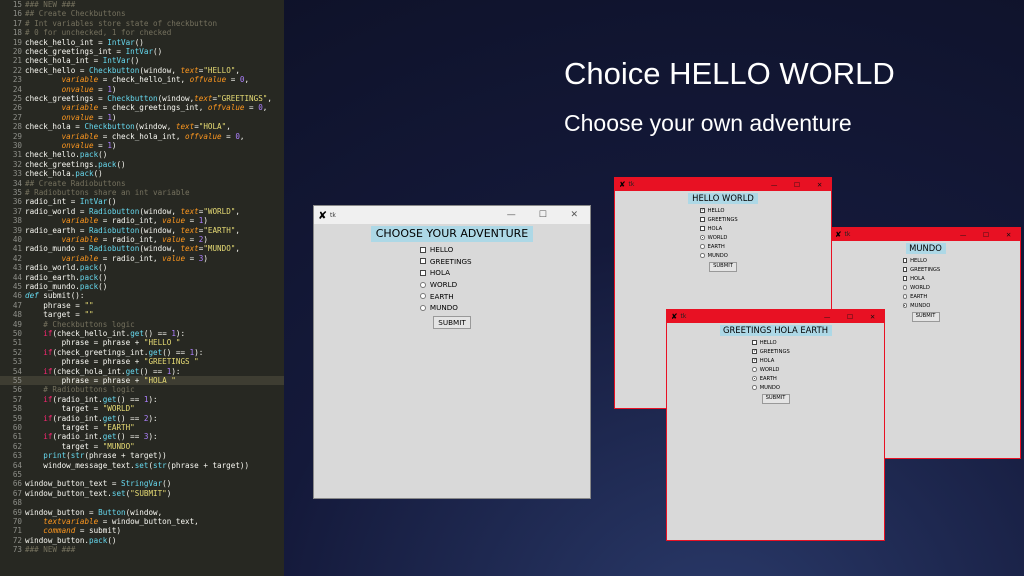 This screenshot has width=1024, height=576. What do you see at coordinates (66, 154) in the screenshot?
I see `code-line: check_hello.pack()` at bounding box center [66, 154].